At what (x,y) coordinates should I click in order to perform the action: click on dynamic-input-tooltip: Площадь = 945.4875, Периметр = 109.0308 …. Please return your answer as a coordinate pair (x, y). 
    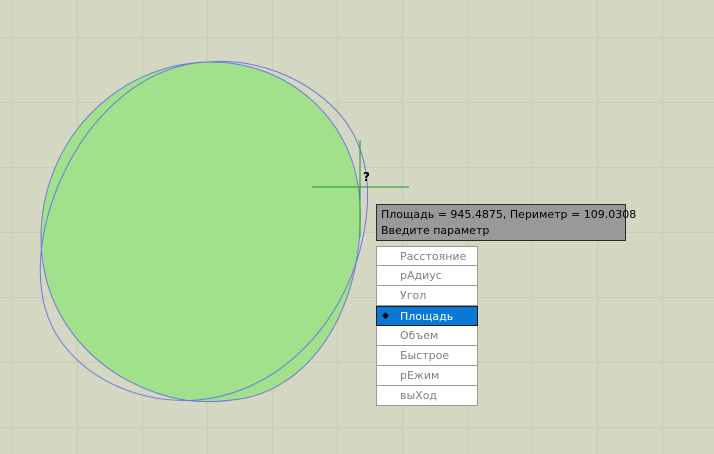
    Looking at the image, I should click on (506, 222).